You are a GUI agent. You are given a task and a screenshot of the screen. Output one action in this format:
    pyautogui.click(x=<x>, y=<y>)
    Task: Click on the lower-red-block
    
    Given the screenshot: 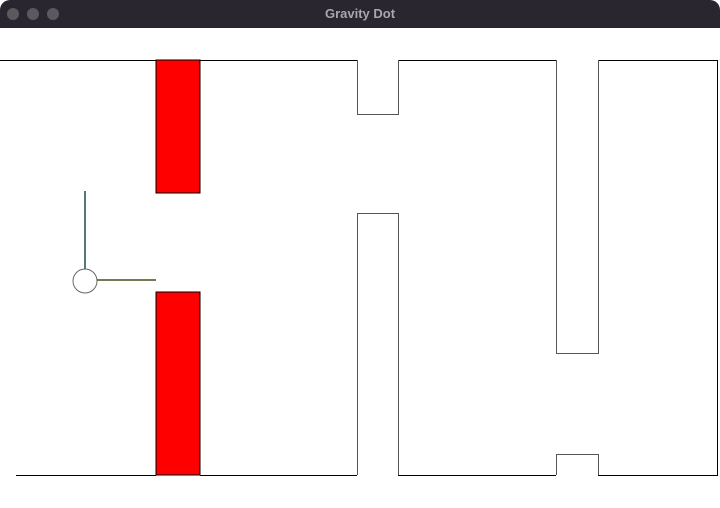 What is the action you would take?
    pyautogui.click(x=178, y=383)
    